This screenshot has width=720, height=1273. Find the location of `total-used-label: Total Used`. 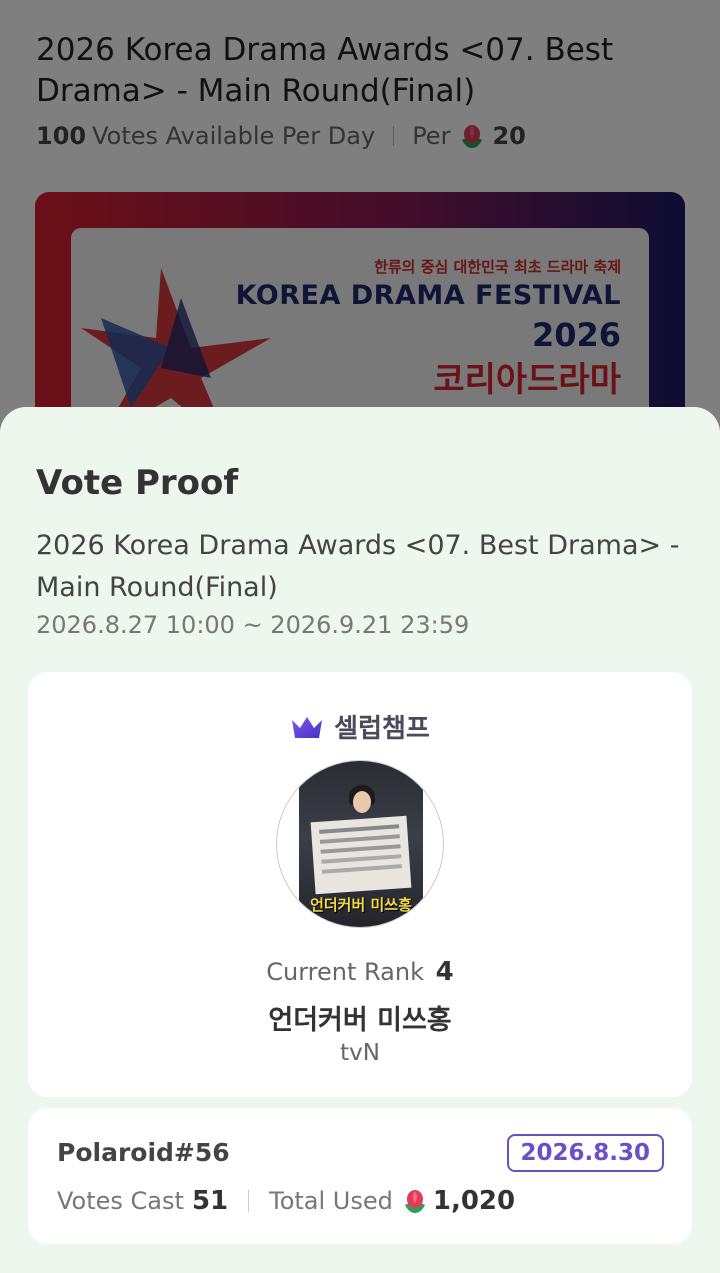

total-used-label: Total Used is located at coordinates (331, 1201).